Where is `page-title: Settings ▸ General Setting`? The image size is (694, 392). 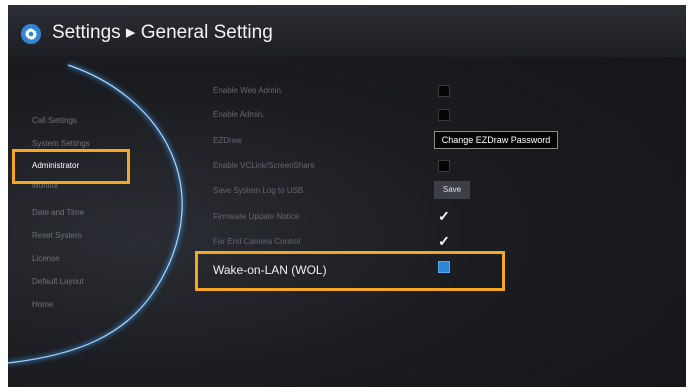 page-title: Settings ▸ General Setting is located at coordinates (162, 32).